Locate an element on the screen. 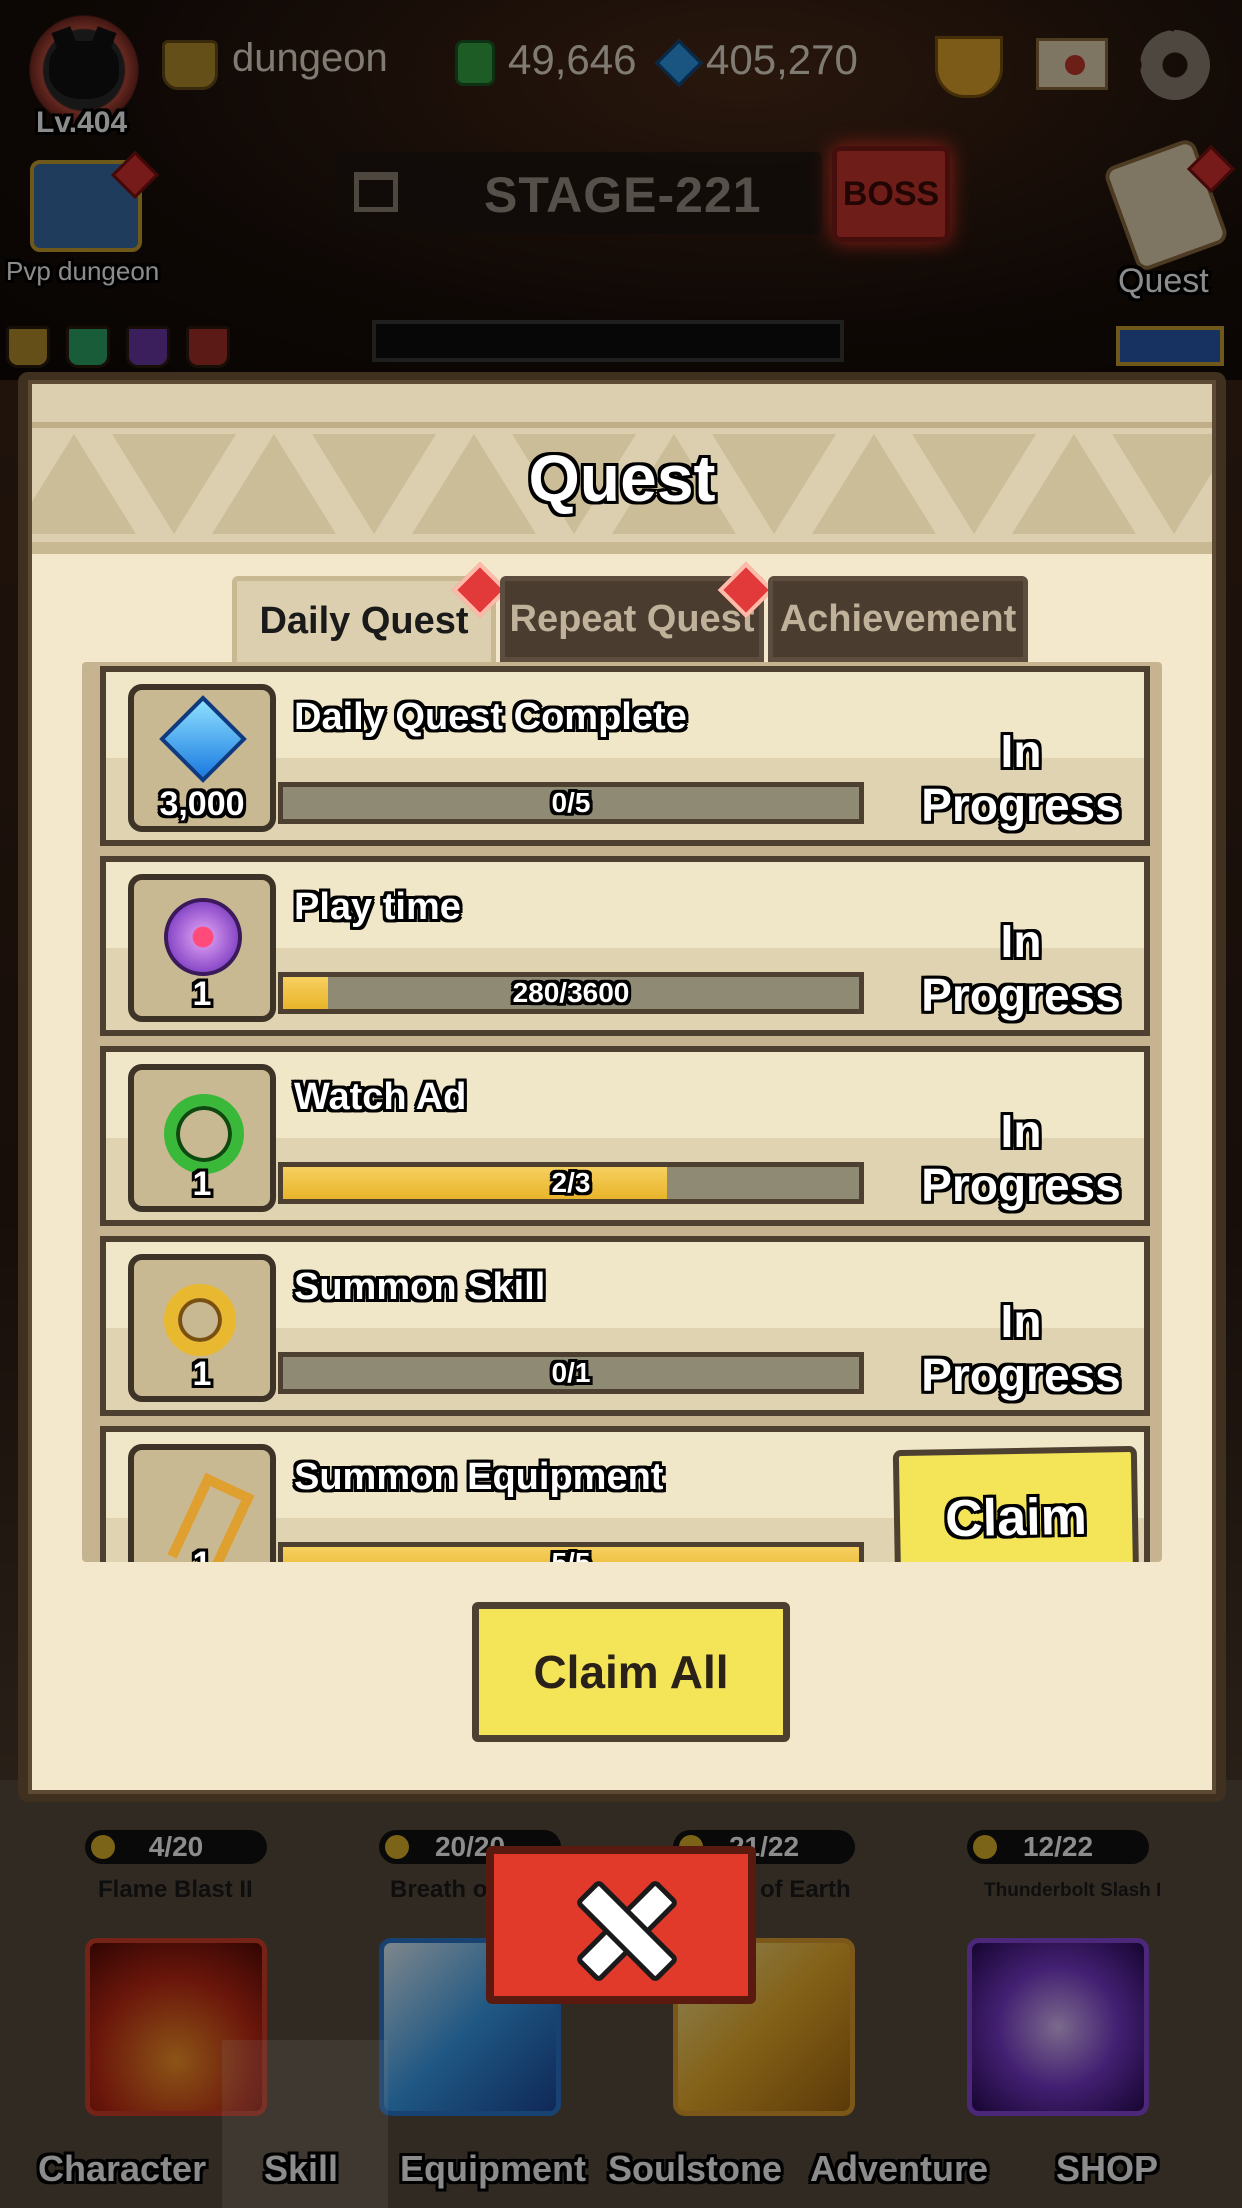  quest-modal-header: Quest is located at coordinates (622, 469).